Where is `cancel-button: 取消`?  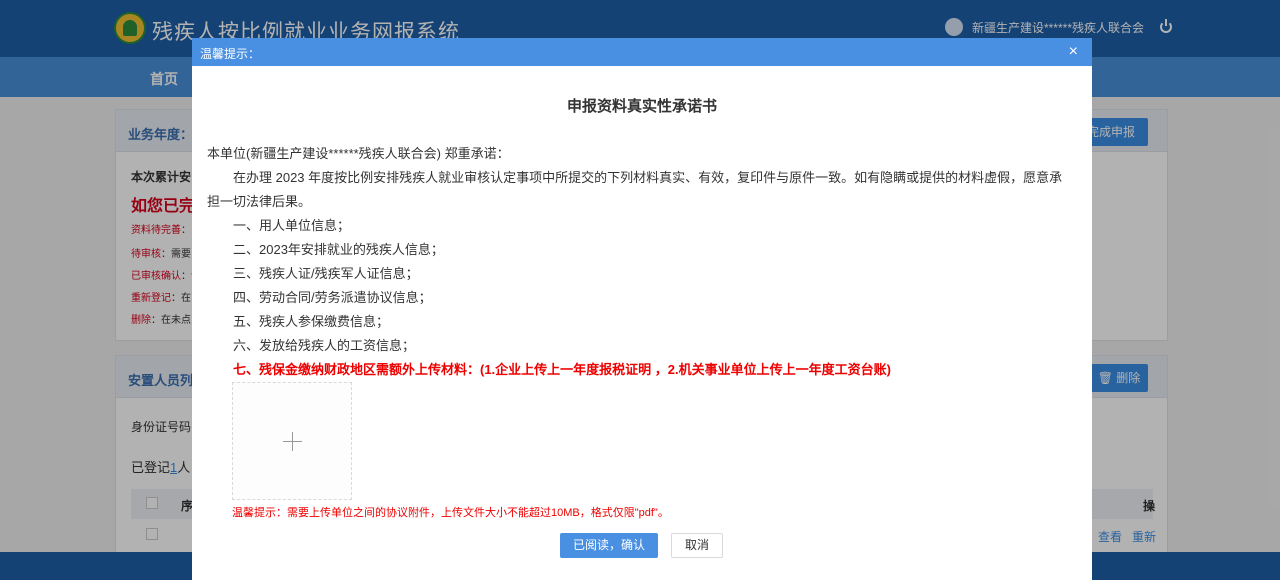
cancel-button: 取消 is located at coordinates (697, 545).